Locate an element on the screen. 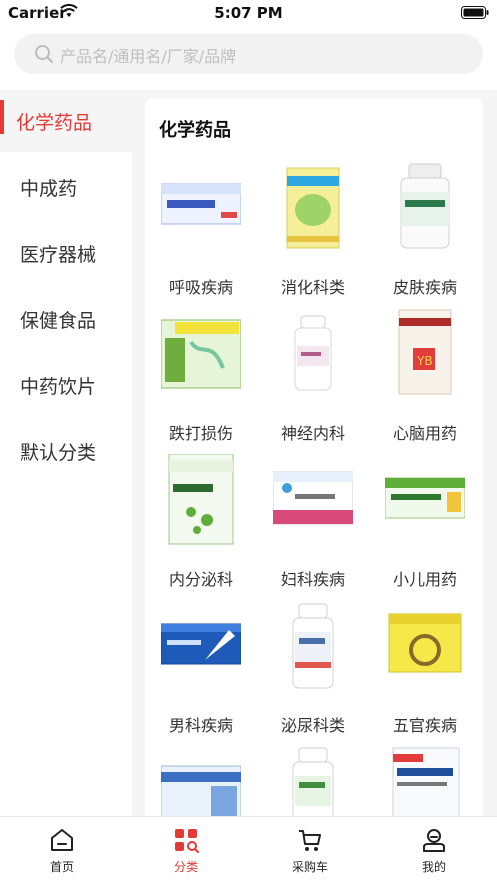 This screenshot has width=497, height=883. category-label: 消化科类 is located at coordinates (312, 287).